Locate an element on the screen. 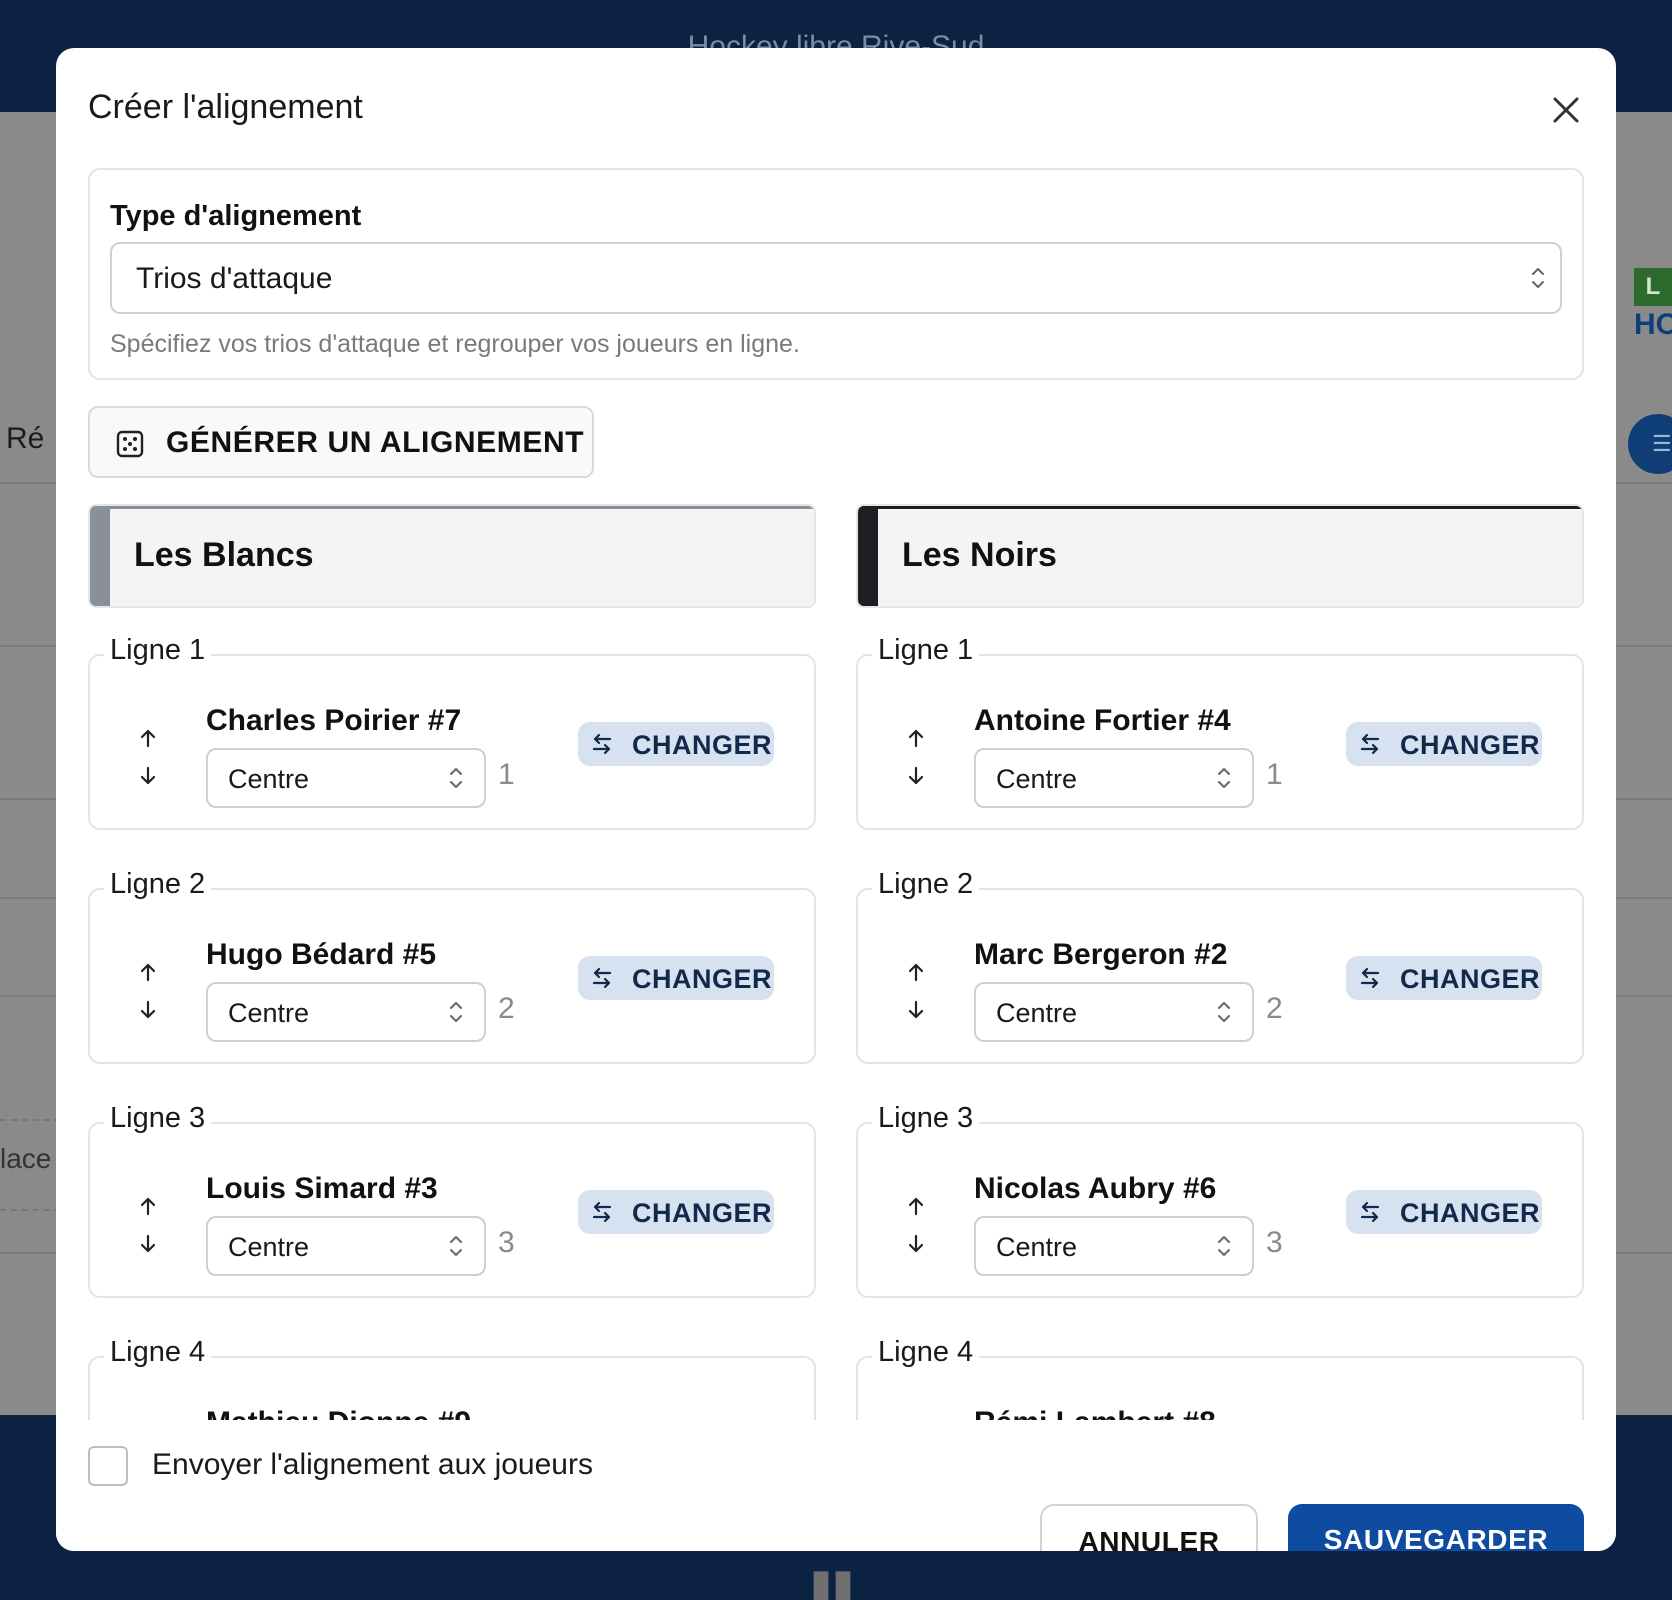 The height and width of the screenshot is (1600, 1672). player-name: Louis Simard #3 is located at coordinates (322, 1188).